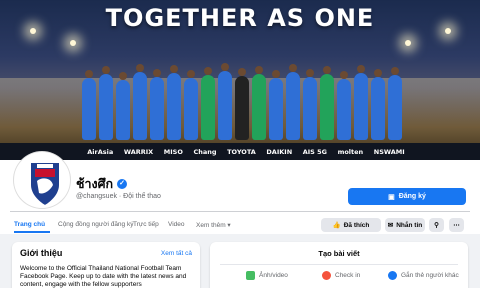  What do you see at coordinates (42, 180) in the screenshot?
I see `profile-avatar` at bounding box center [42, 180].